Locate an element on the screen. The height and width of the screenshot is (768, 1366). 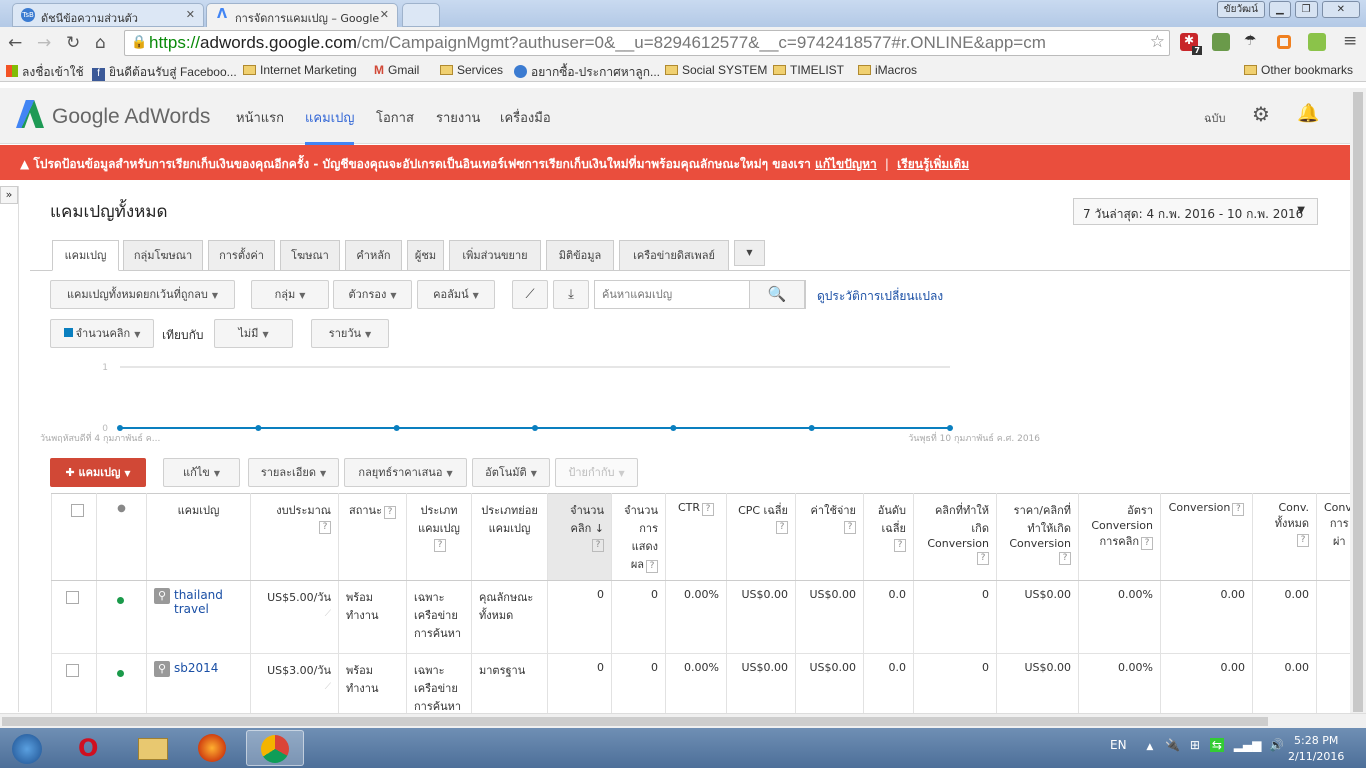
nav-opportunities: โอกาส is located at coordinates (395, 117).